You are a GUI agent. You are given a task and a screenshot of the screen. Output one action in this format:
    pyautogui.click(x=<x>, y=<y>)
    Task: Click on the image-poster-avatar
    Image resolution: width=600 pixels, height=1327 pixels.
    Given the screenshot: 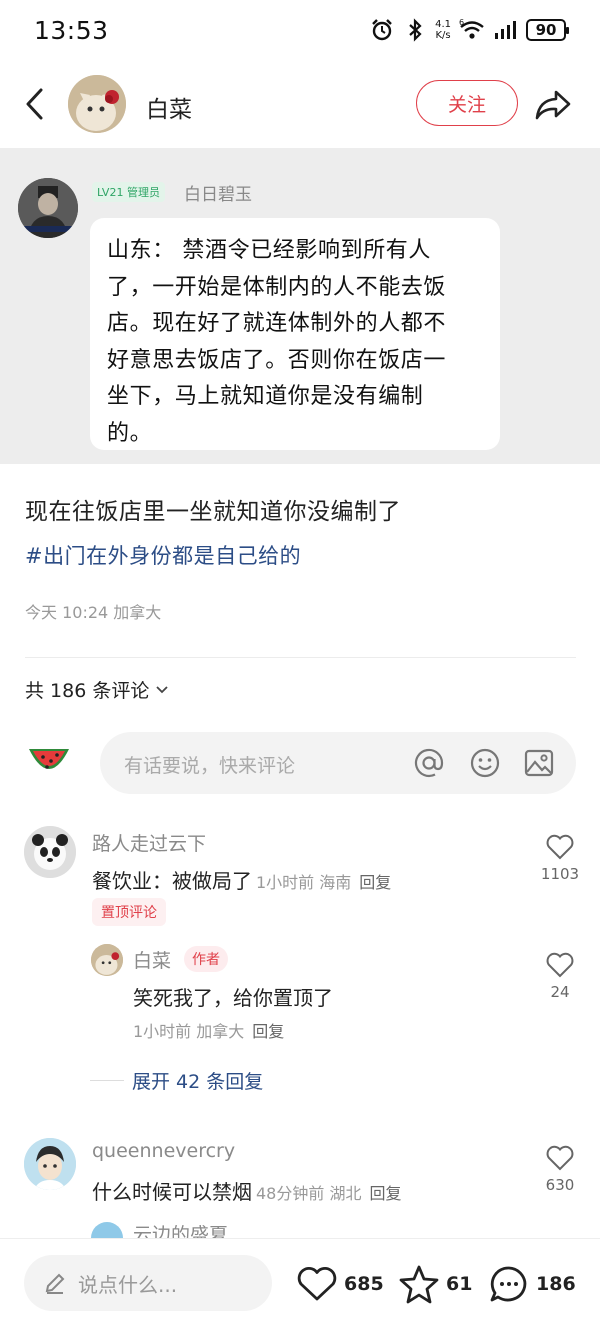 What is the action you would take?
    pyautogui.click(x=48, y=208)
    